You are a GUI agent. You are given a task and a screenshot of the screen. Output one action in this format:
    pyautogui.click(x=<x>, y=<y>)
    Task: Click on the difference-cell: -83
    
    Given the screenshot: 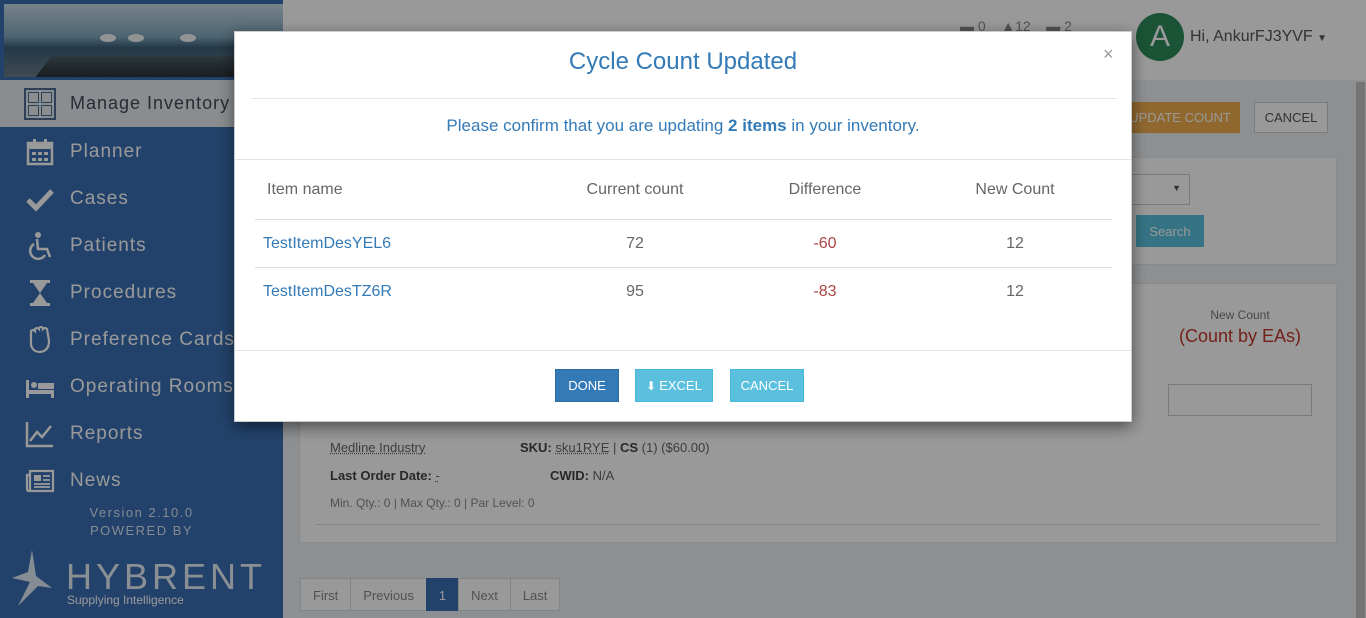 What is the action you would take?
    pyautogui.click(x=825, y=291)
    